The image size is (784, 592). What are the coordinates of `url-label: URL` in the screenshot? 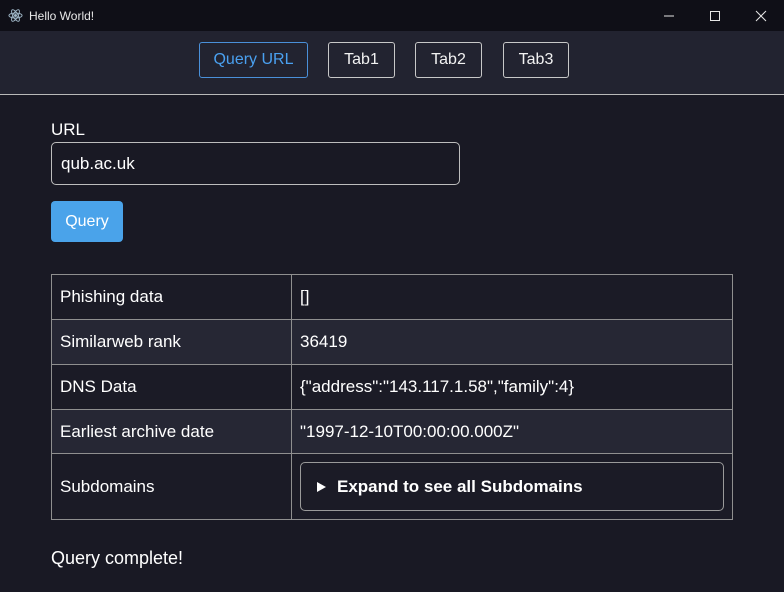 It's located at (68, 129).